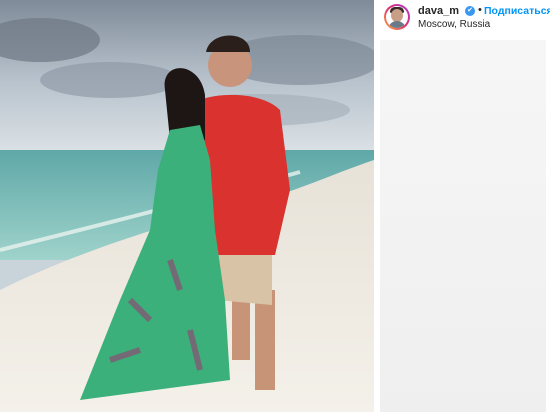 Image resolution: width=550 pixels, height=412 pixels. I want to click on avatar-shirt, so click(397, 24).